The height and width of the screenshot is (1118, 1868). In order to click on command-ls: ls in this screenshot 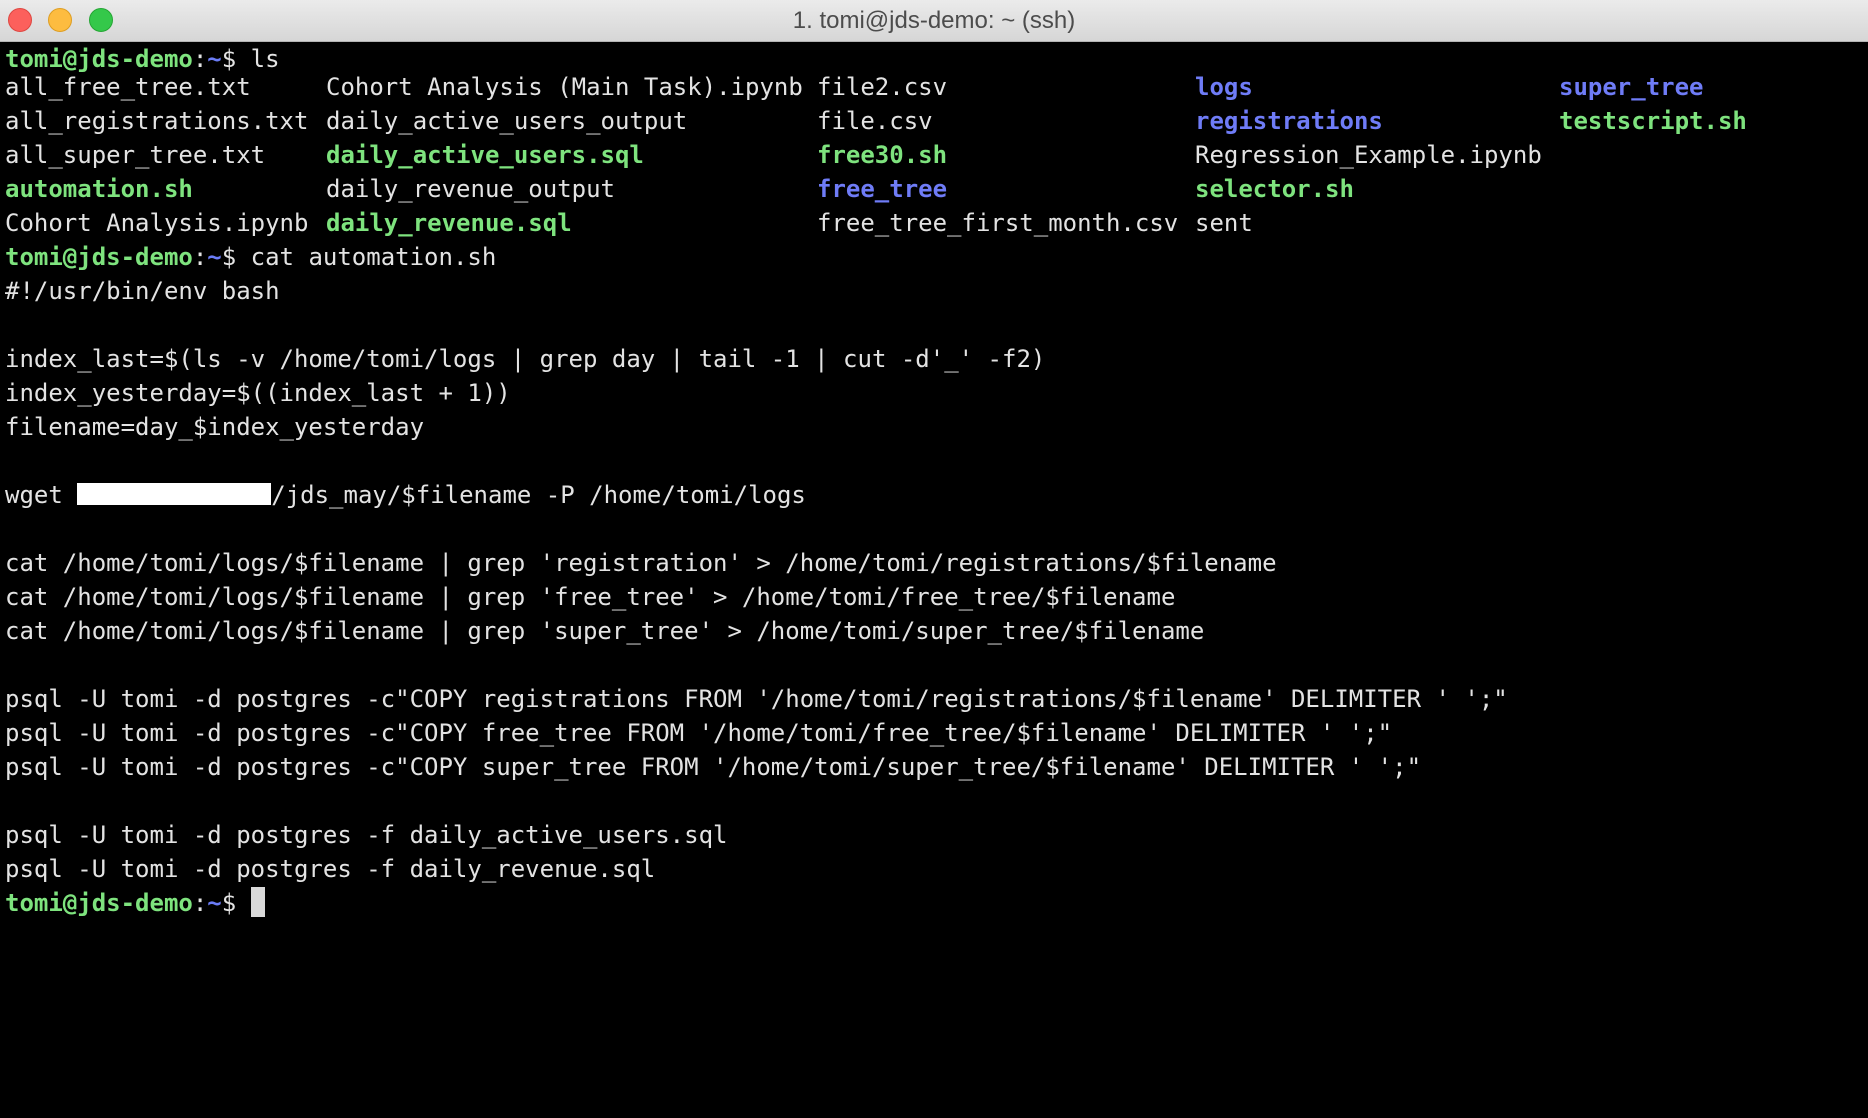, I will do `click(265, 59)`.